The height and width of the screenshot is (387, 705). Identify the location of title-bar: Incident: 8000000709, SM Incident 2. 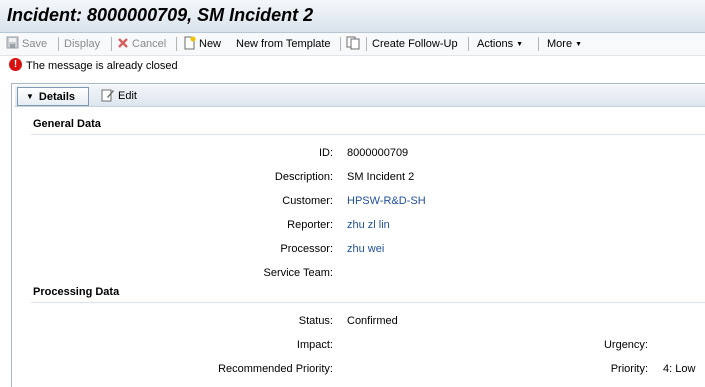
(352, 16).